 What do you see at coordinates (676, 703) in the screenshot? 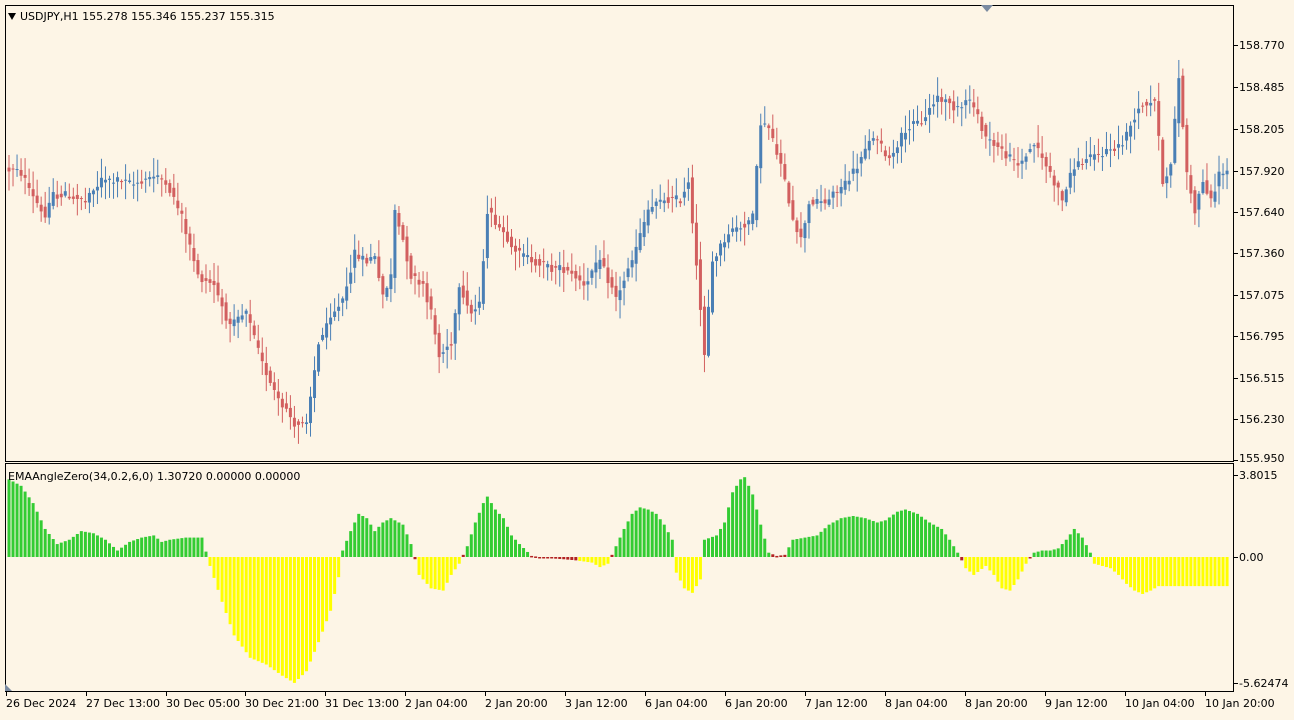
I see `time-axis-label: 6 Jan 04:00` at bounding box center [676, 703].